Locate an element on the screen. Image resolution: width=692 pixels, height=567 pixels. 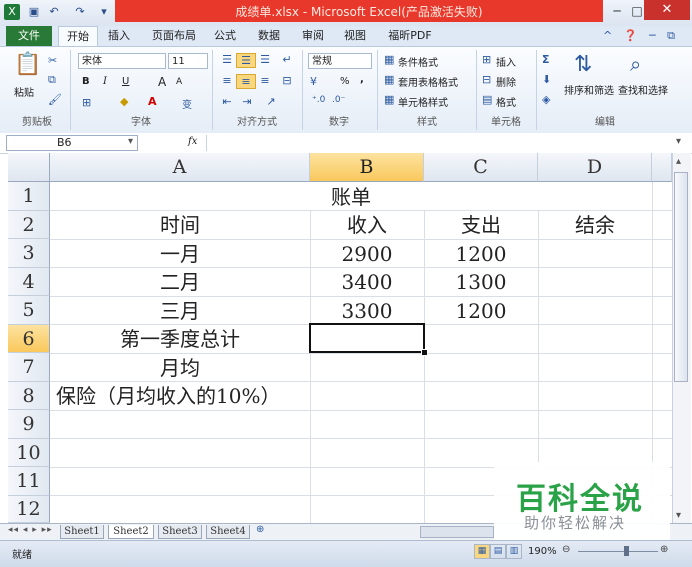
column-header-e is located at coordinates (662, 167).